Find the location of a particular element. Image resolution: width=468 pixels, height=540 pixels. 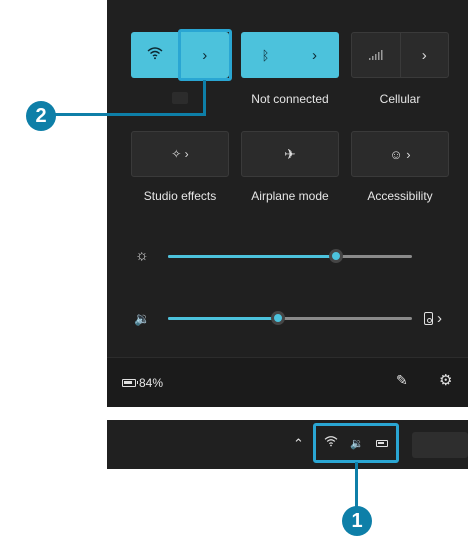

cellular-signal-icon is located at coordinates (375, 55).